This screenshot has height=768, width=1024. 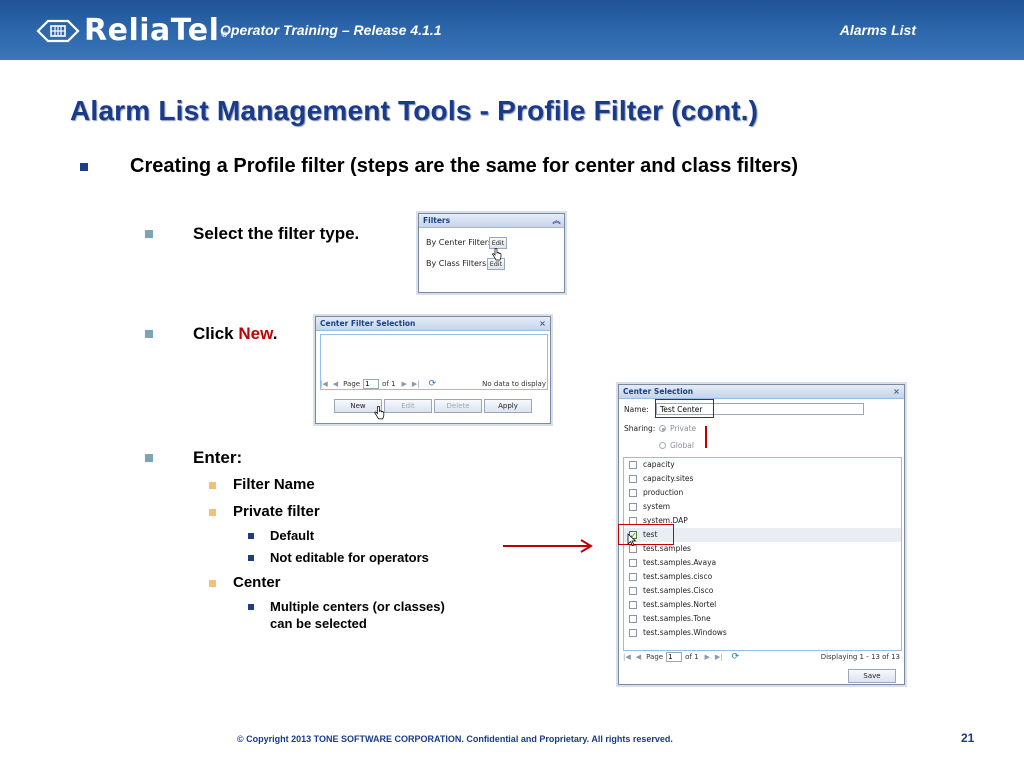 I want to click on center-filter-buttons: New Edit Delete Apply, so click(x=433, y=406).